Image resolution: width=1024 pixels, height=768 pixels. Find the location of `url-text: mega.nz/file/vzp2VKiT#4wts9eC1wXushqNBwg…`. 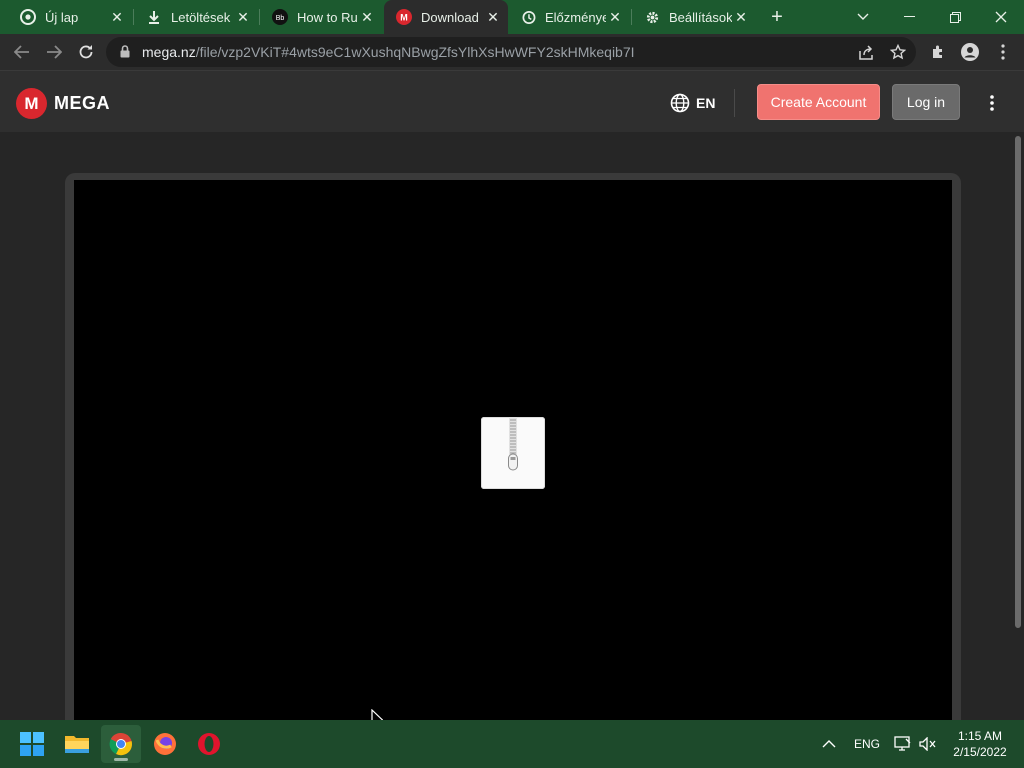

url-text: mega.nz/file/vzp2VKiT#4wts9eC1wXushqNBwg… is located at coordinates (388, 52).